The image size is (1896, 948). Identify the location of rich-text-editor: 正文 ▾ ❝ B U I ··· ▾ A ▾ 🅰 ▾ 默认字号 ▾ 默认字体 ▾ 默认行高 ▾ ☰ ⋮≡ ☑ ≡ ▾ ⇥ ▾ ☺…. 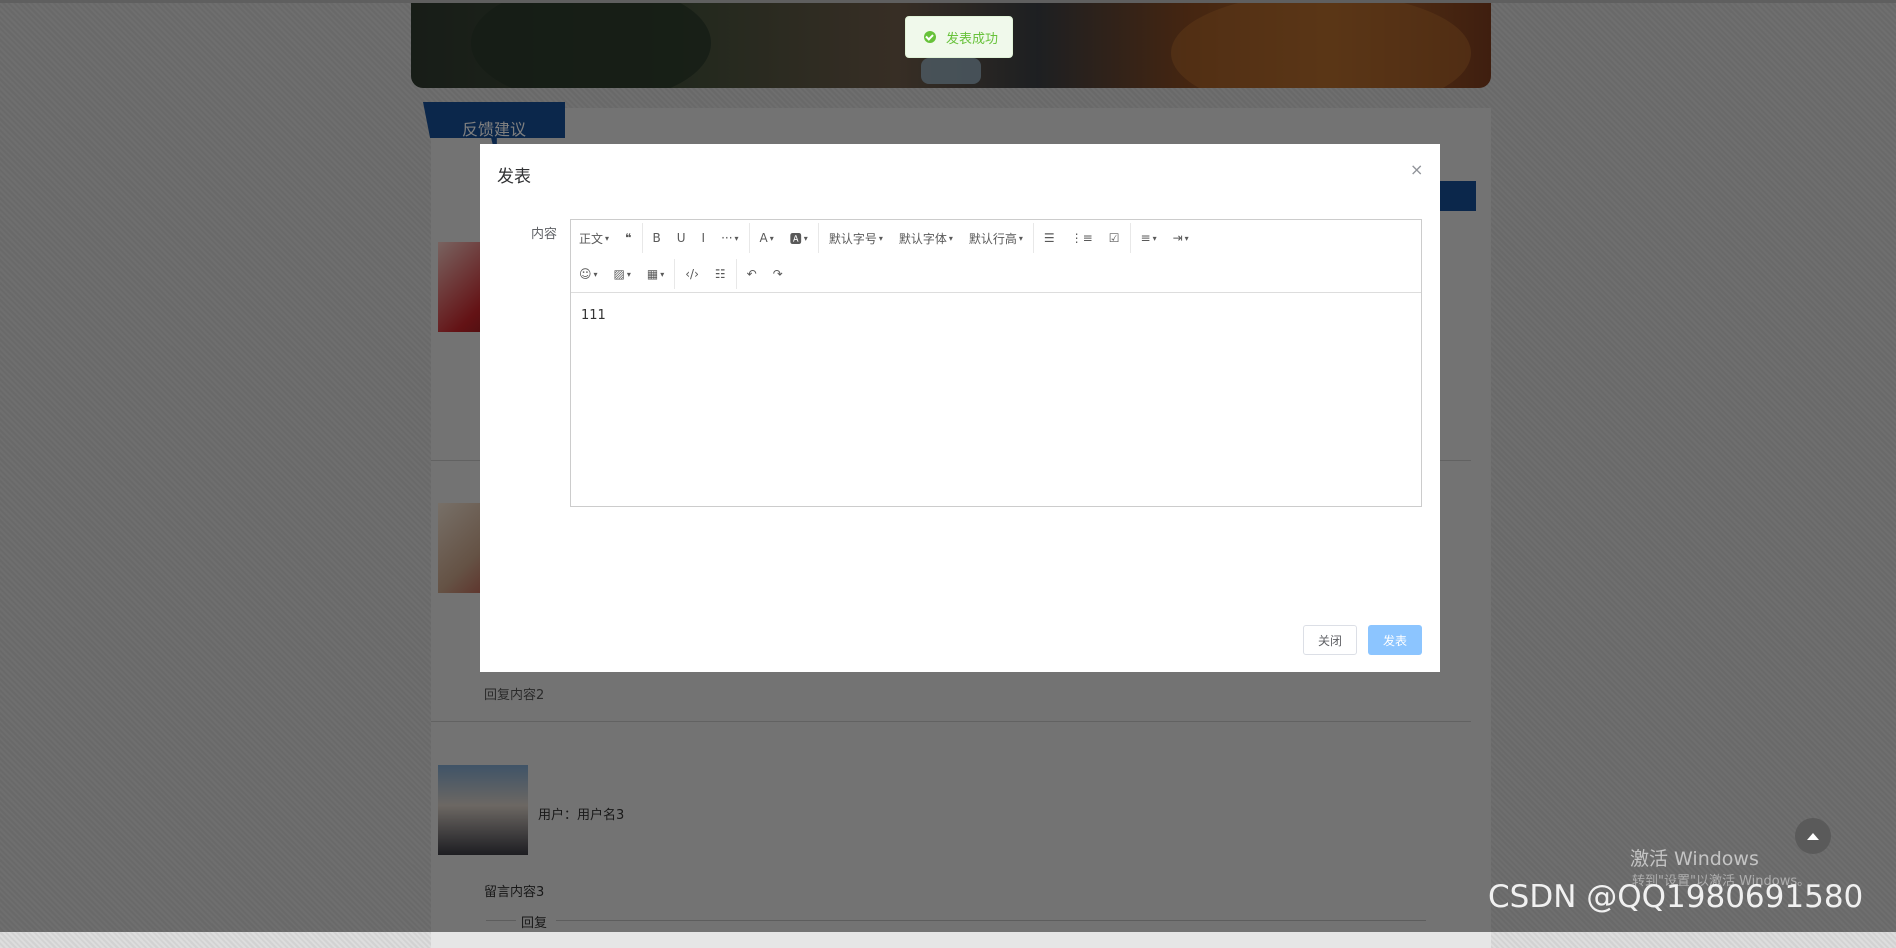
(996, 363).